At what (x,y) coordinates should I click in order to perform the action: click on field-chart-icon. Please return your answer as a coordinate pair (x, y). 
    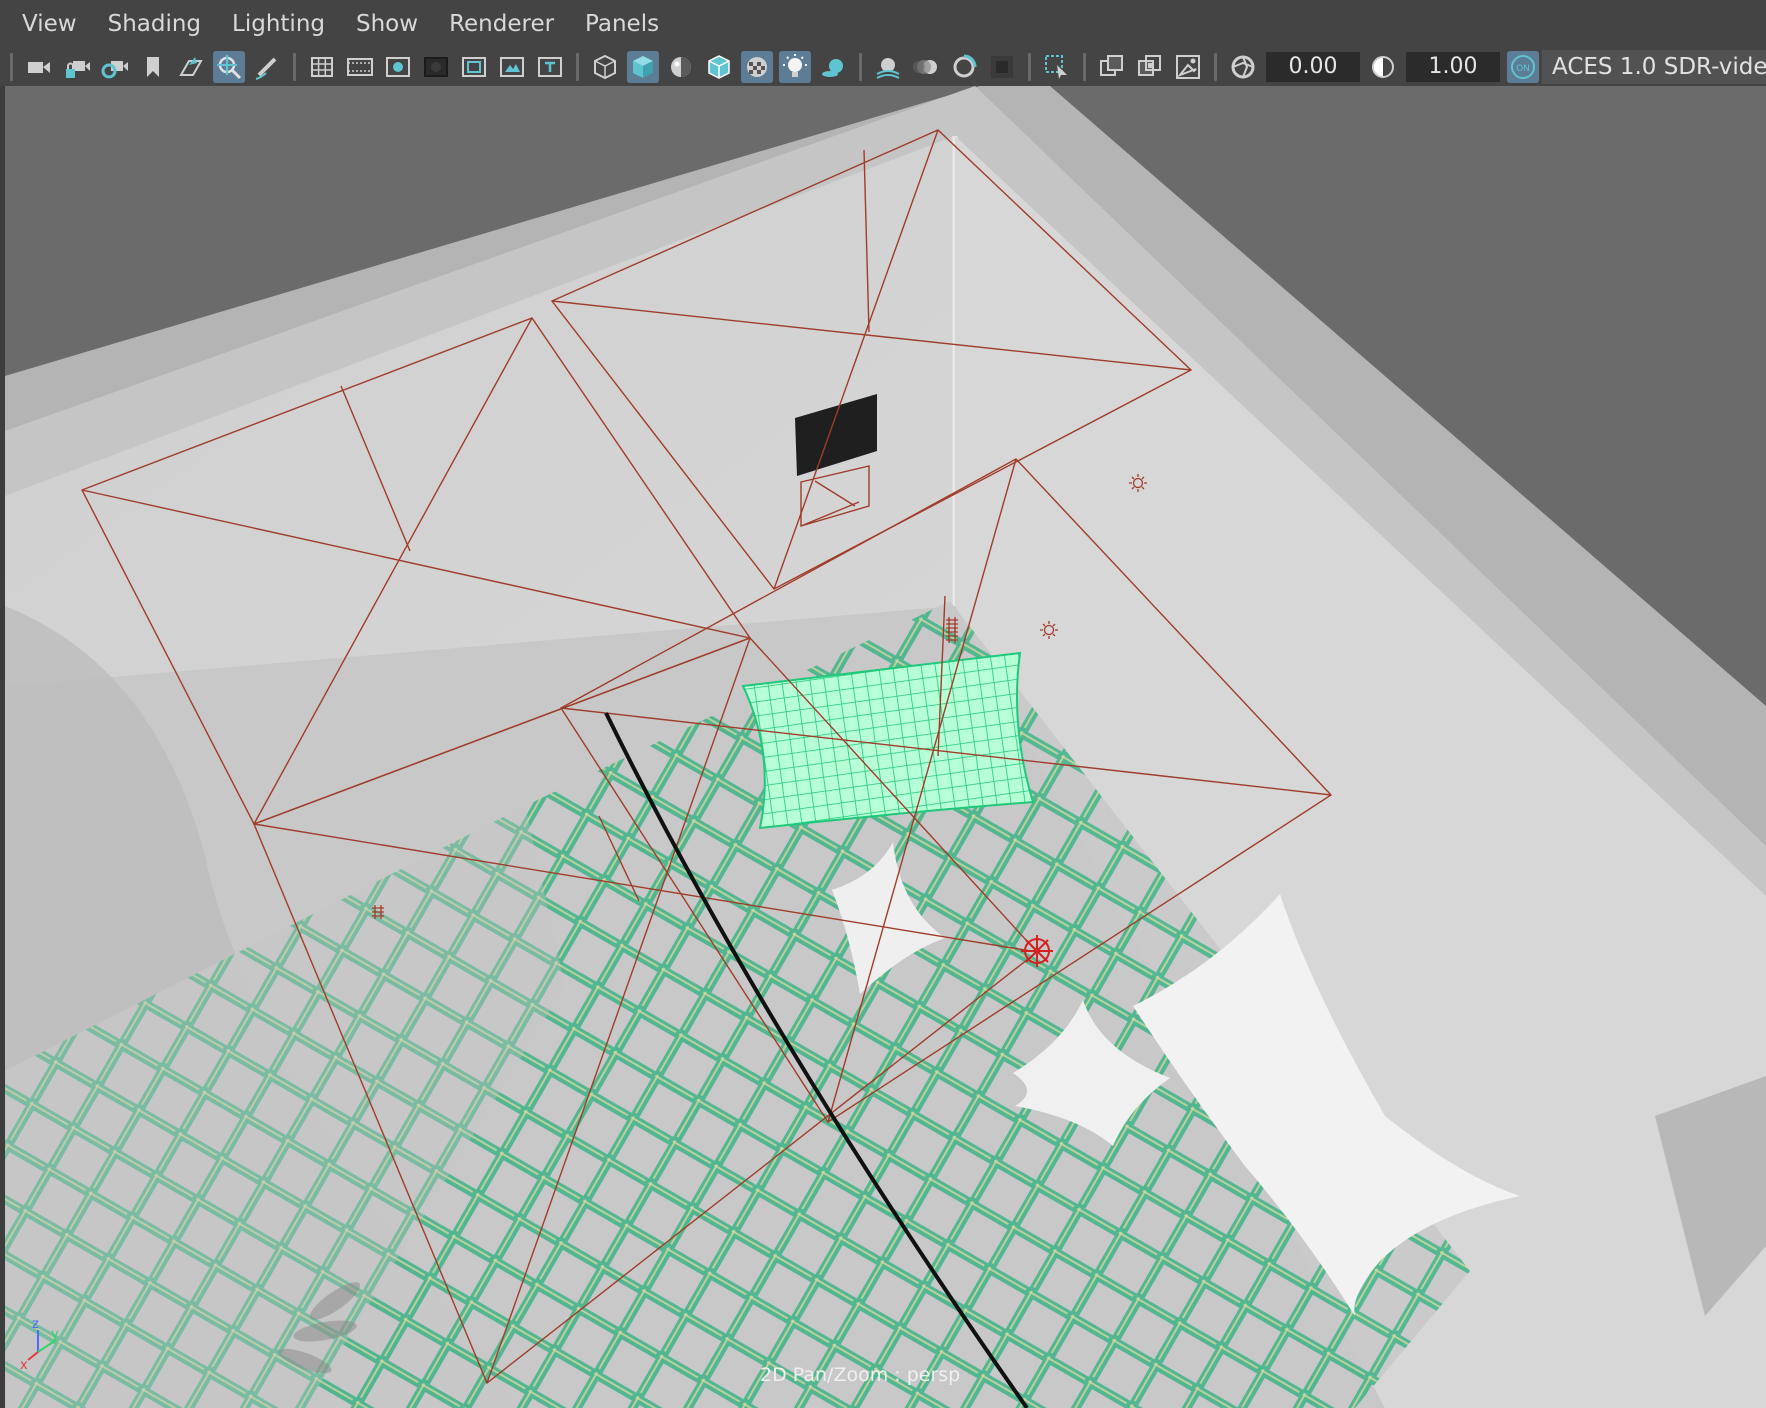
    Looking at the image, I should click on (474, 67).